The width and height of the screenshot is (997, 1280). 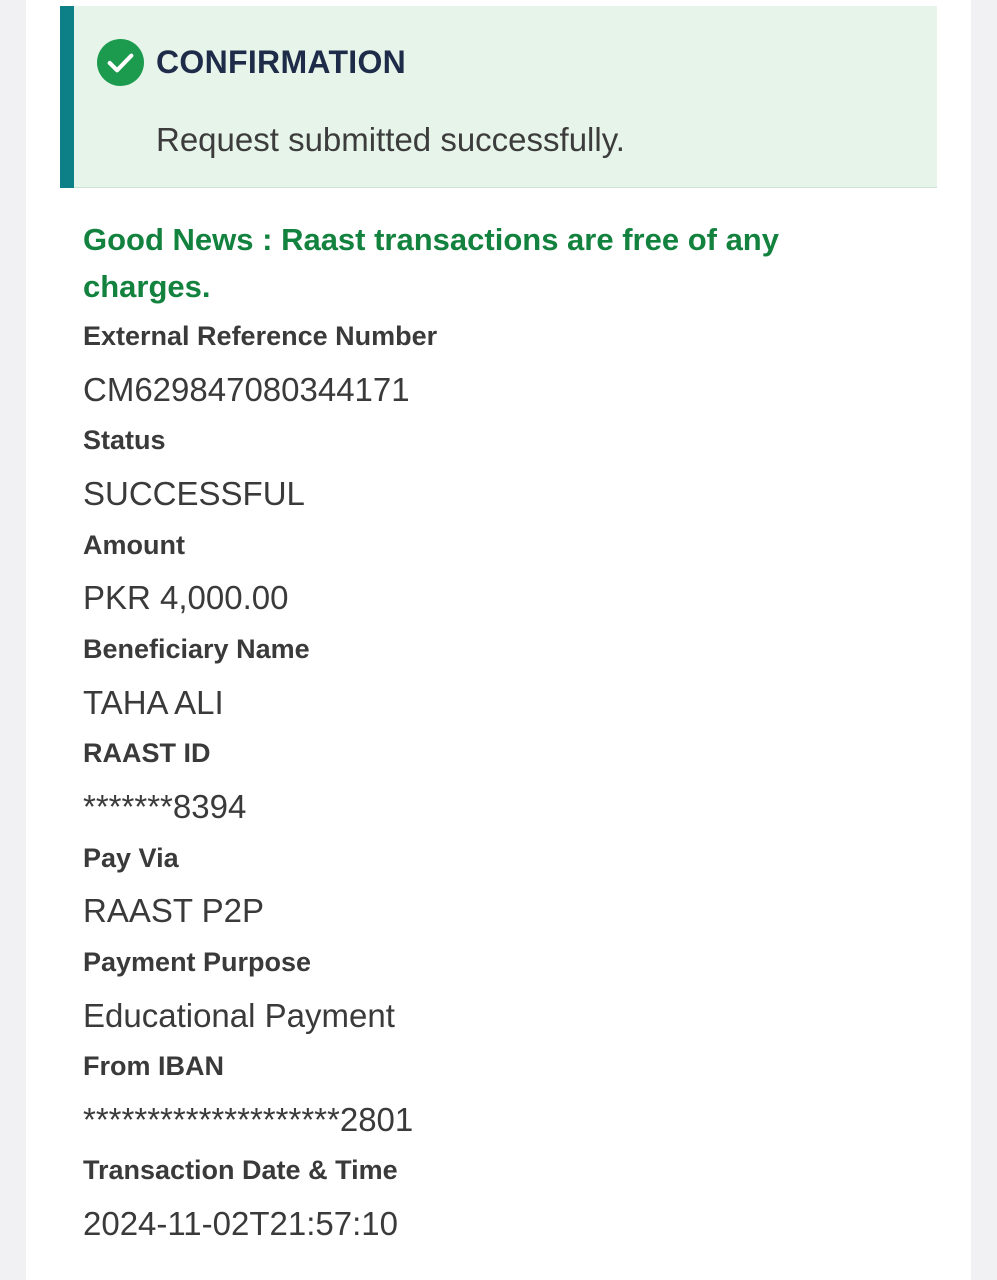 I want to click on pay-via-value: RAAST P2P, so click(x=173, y=910).